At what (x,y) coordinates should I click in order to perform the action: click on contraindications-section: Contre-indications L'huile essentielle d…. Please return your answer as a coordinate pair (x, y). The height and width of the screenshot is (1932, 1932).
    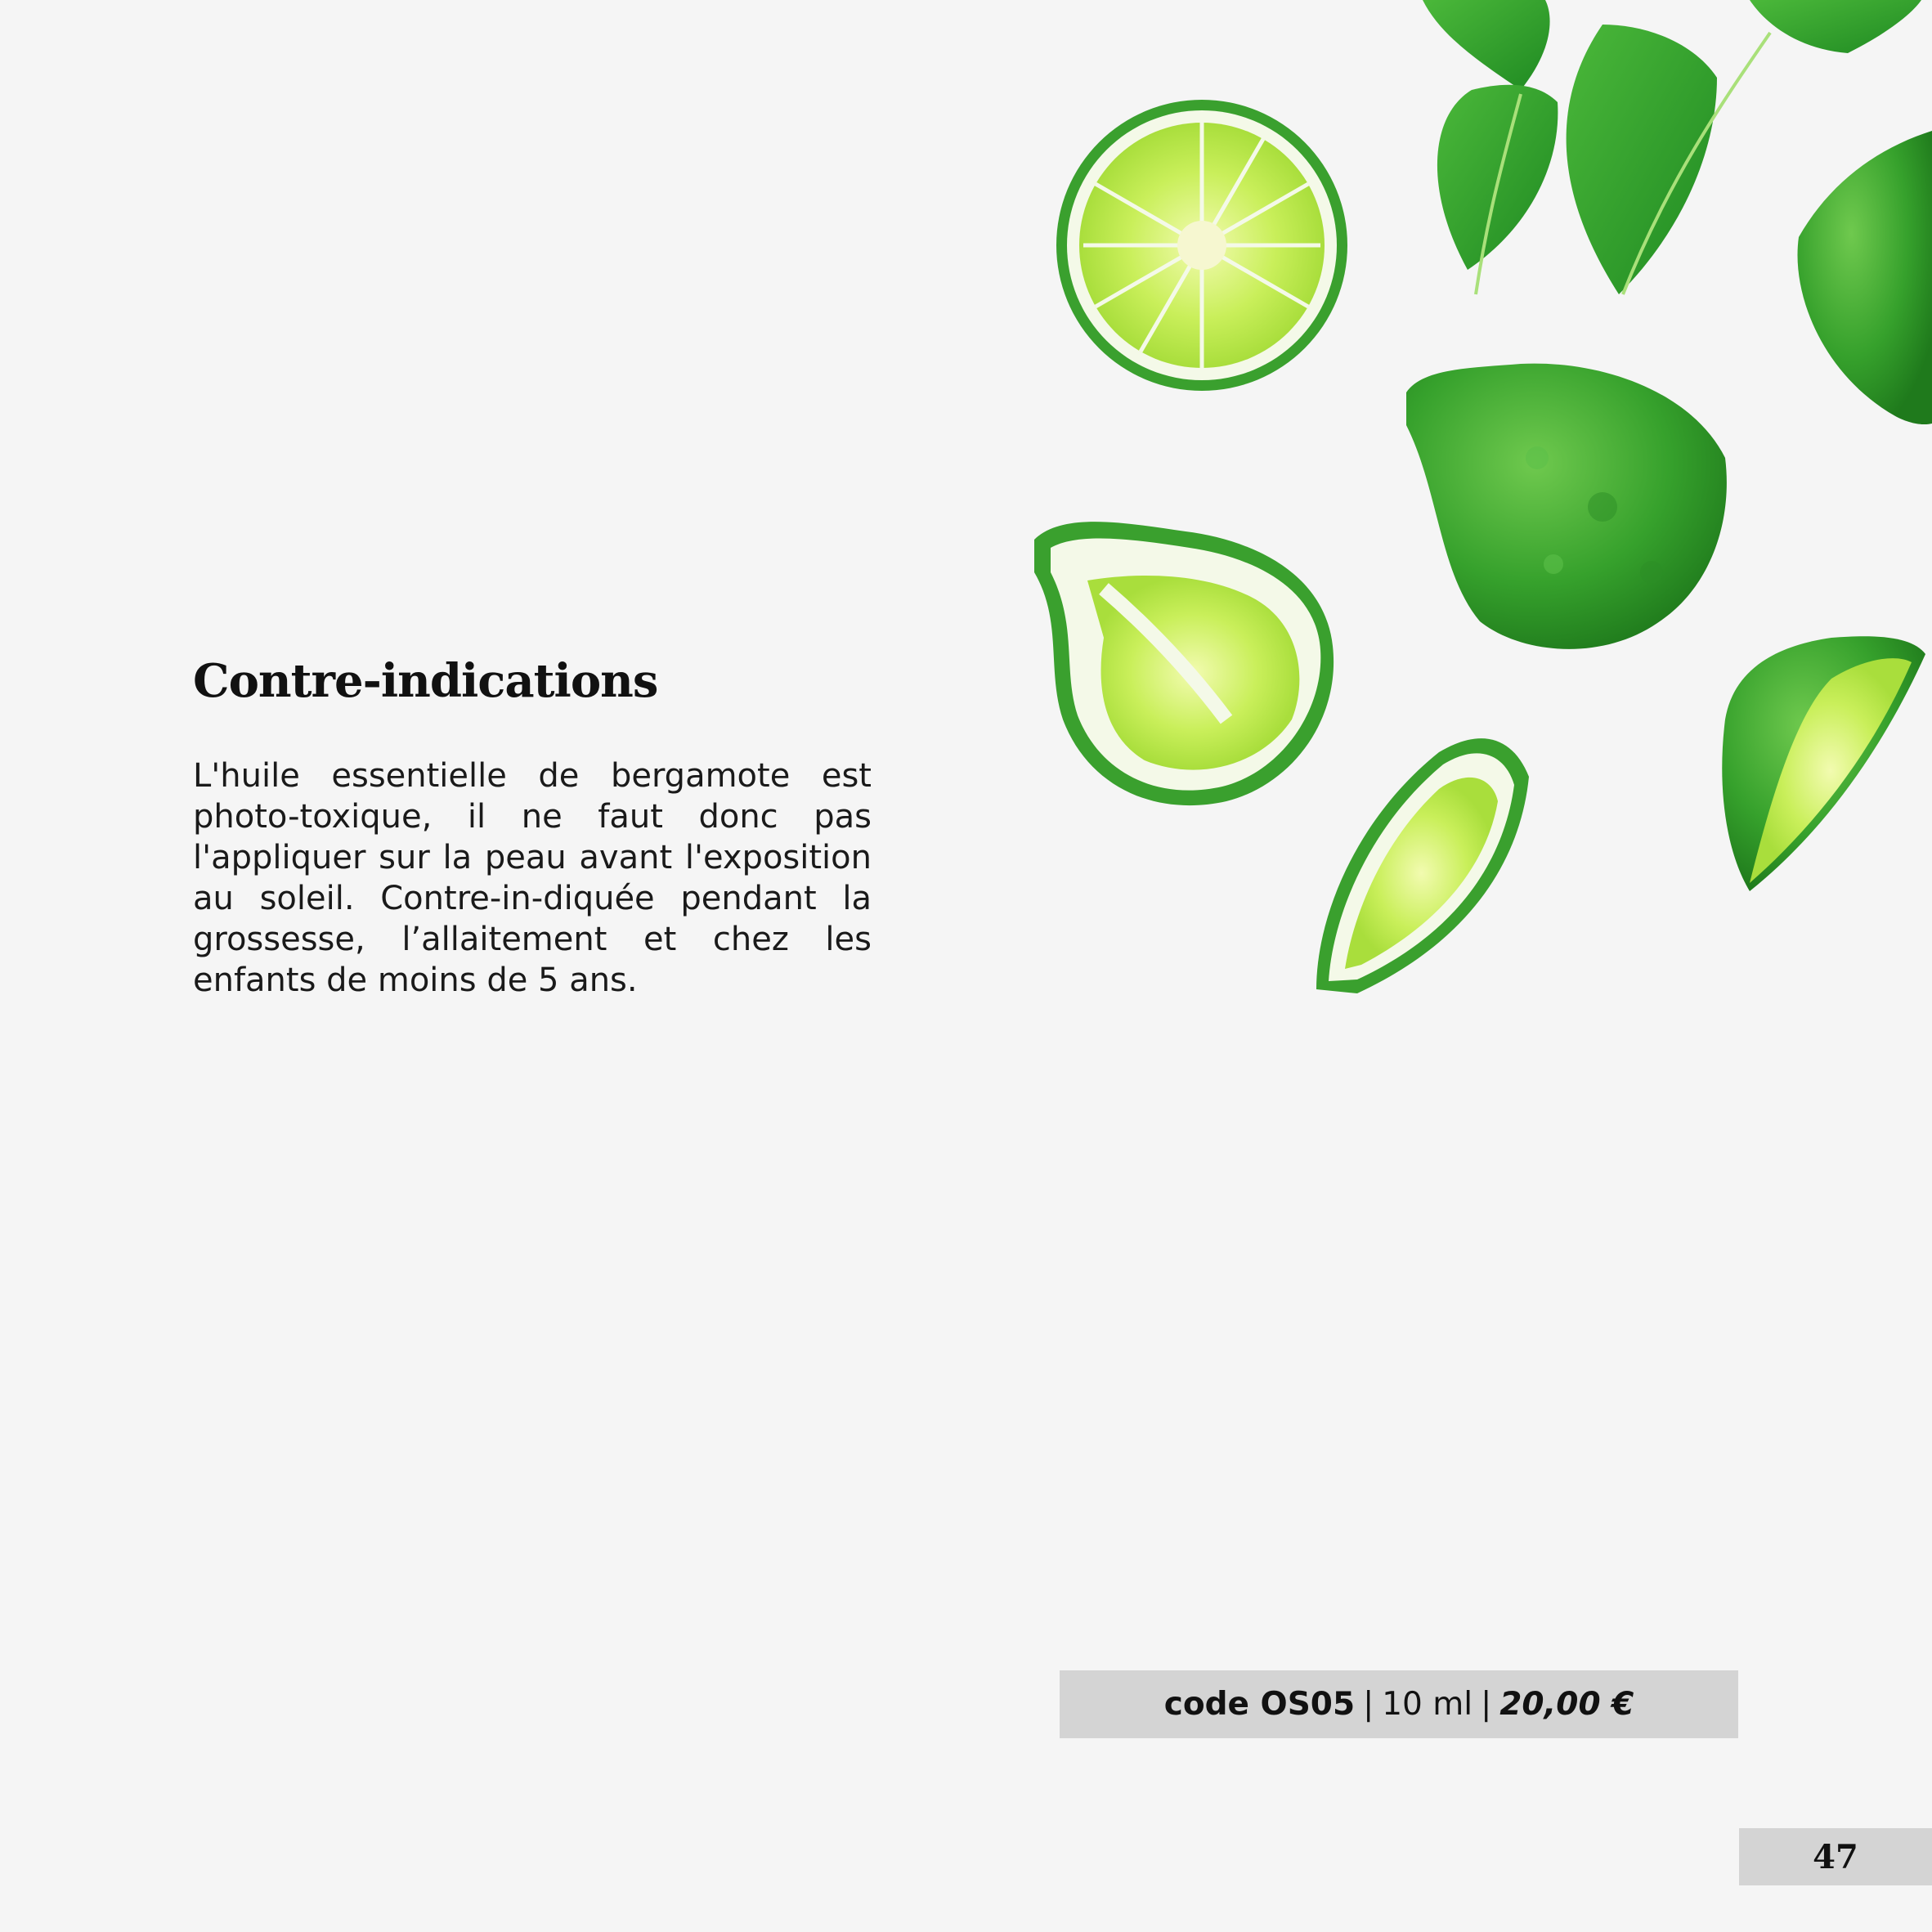
    Looking at the image, I should click on (532, 827).